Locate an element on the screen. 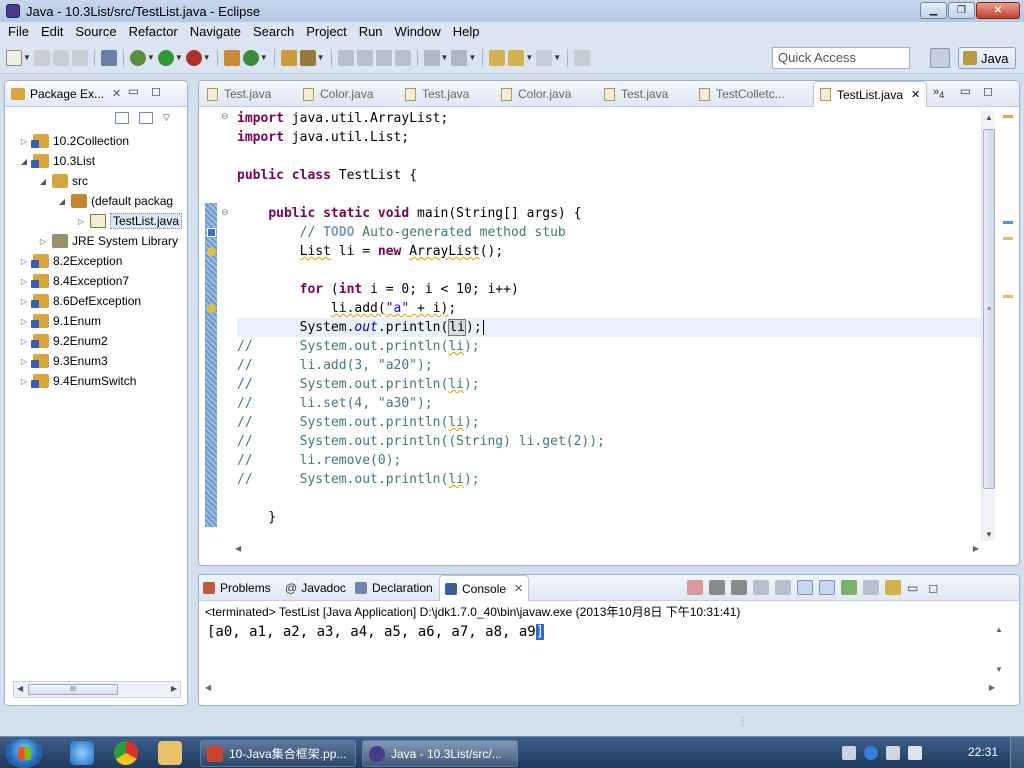 This screenshot has height=768, width=1024. search-icon is located at coordinates (307, 57).